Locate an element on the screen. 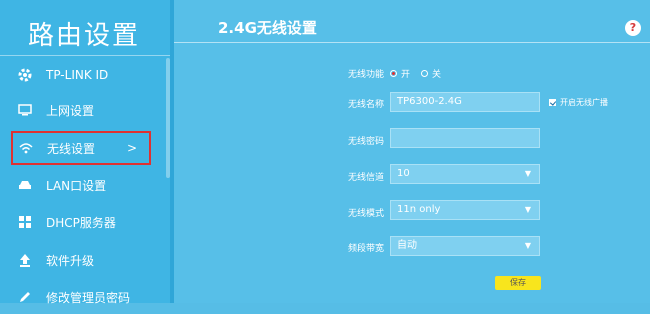 The width and height of the screenshot is (650, 314). sidebar-item-label: 无线设置 is located at coordinates (71, 148).